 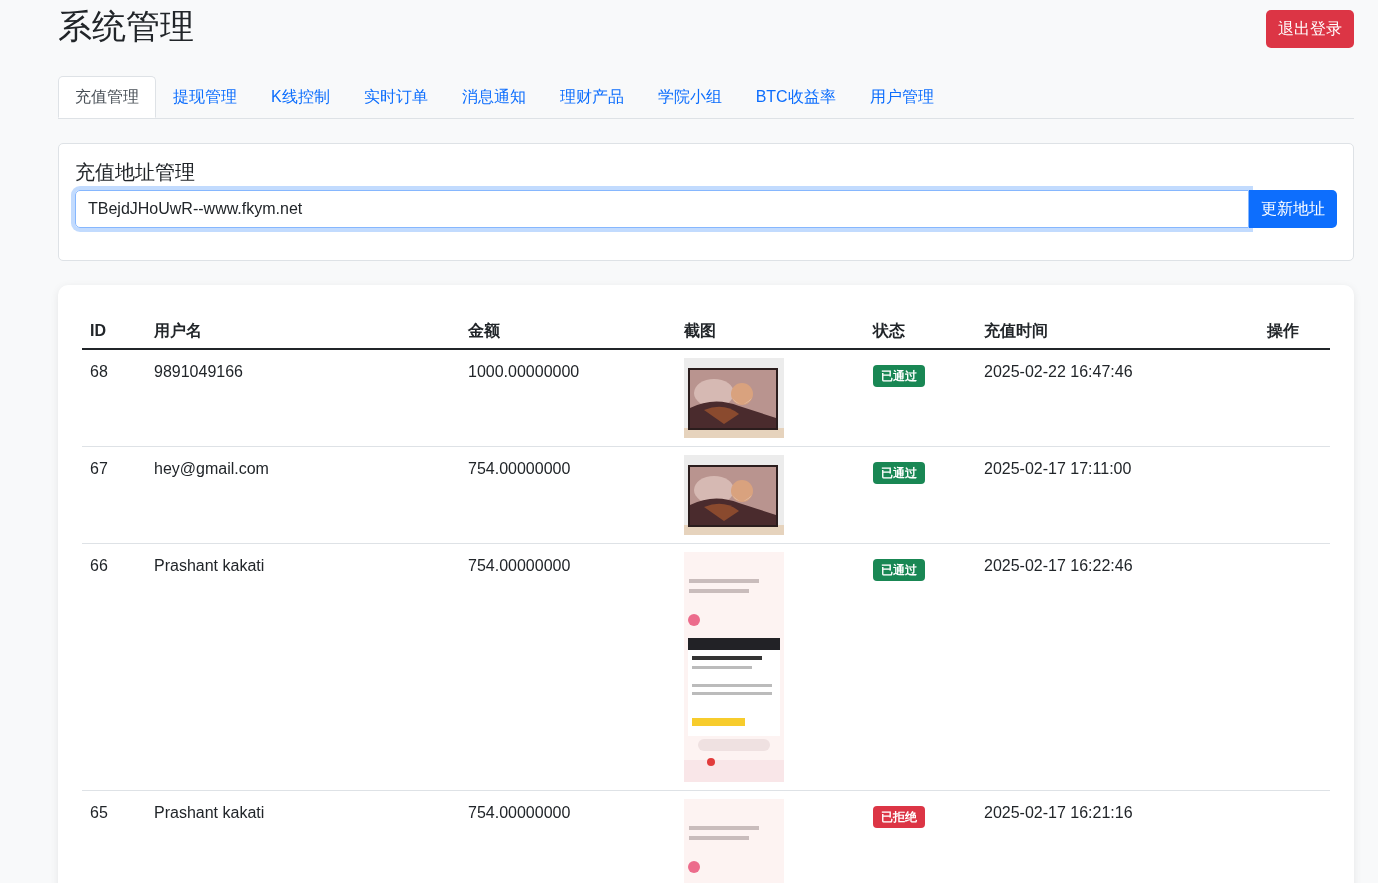 I want to click on tab: K线控制, so click(x=300, y=97).